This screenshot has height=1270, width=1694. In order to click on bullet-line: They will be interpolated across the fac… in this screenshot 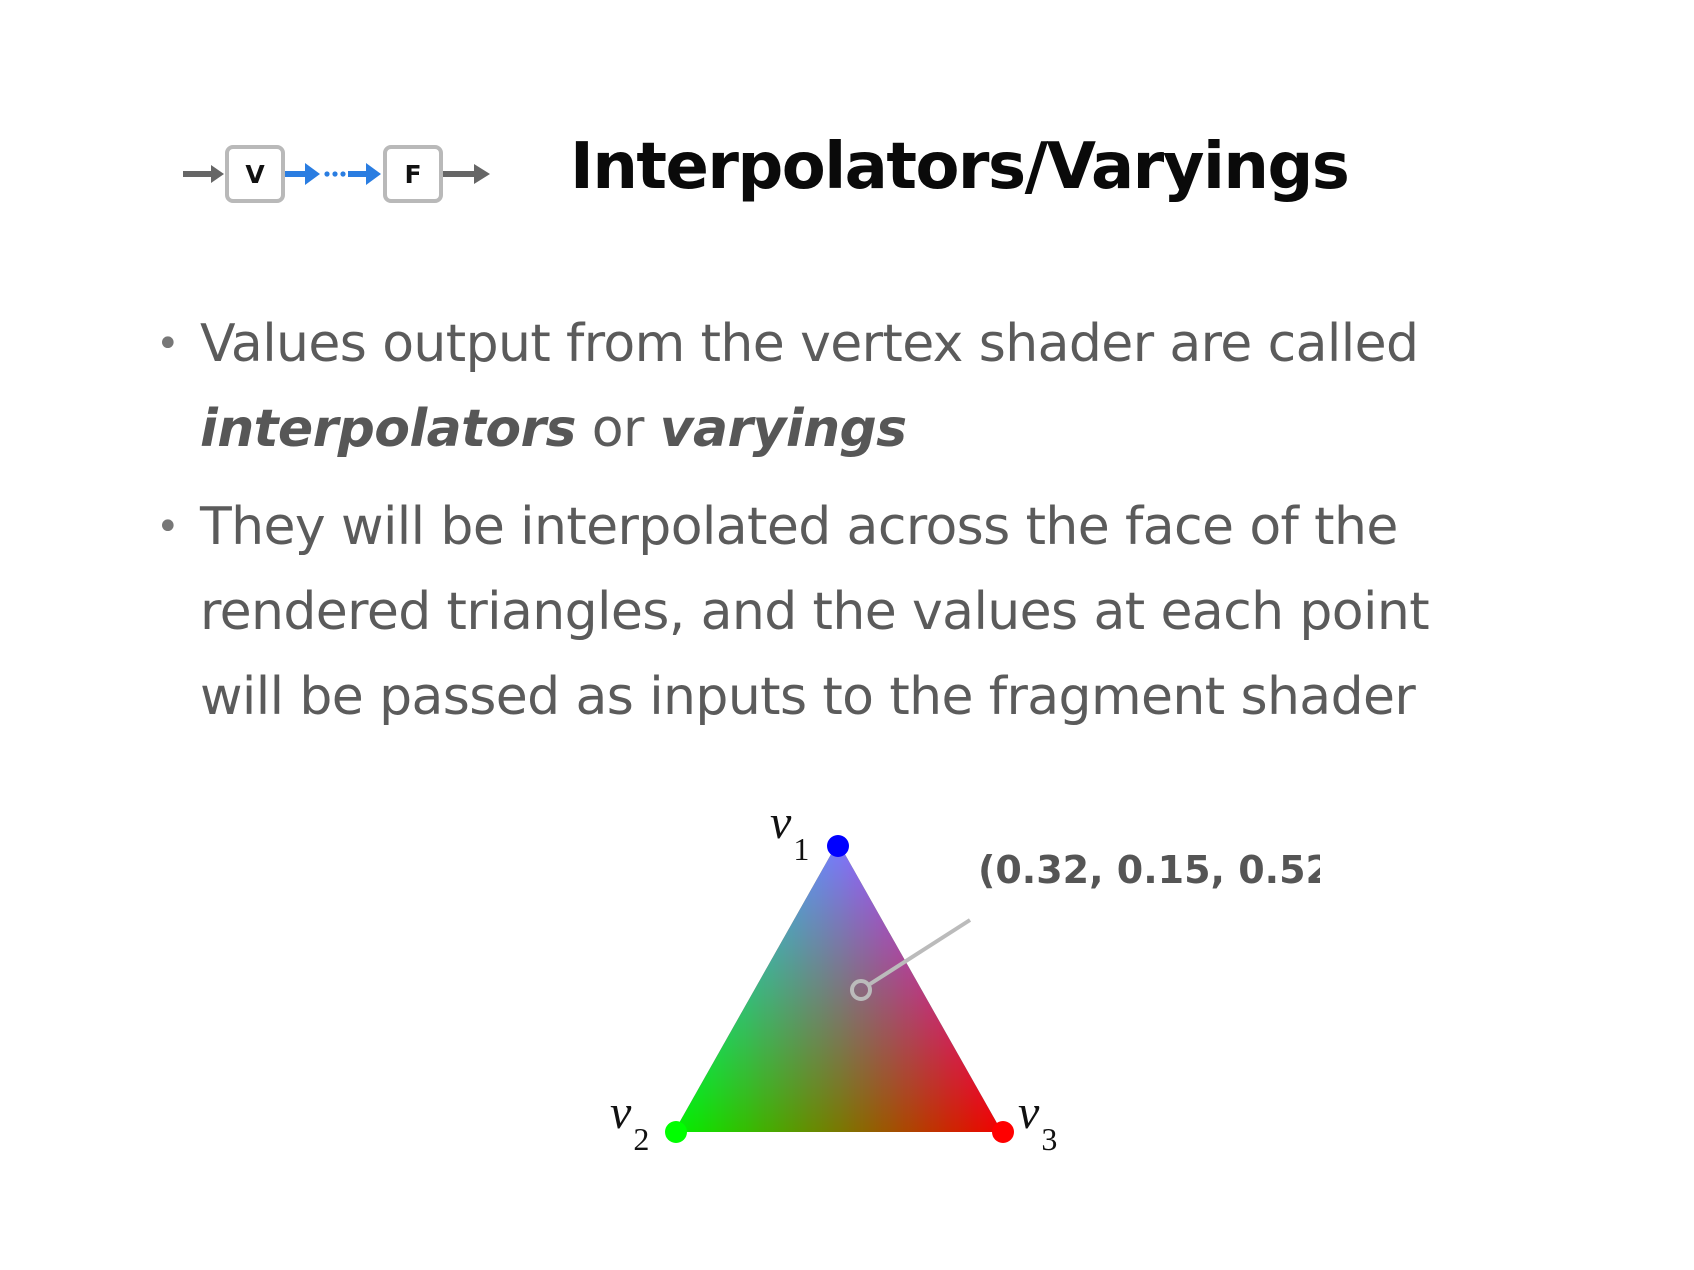, I will do `click(799, 527)`.